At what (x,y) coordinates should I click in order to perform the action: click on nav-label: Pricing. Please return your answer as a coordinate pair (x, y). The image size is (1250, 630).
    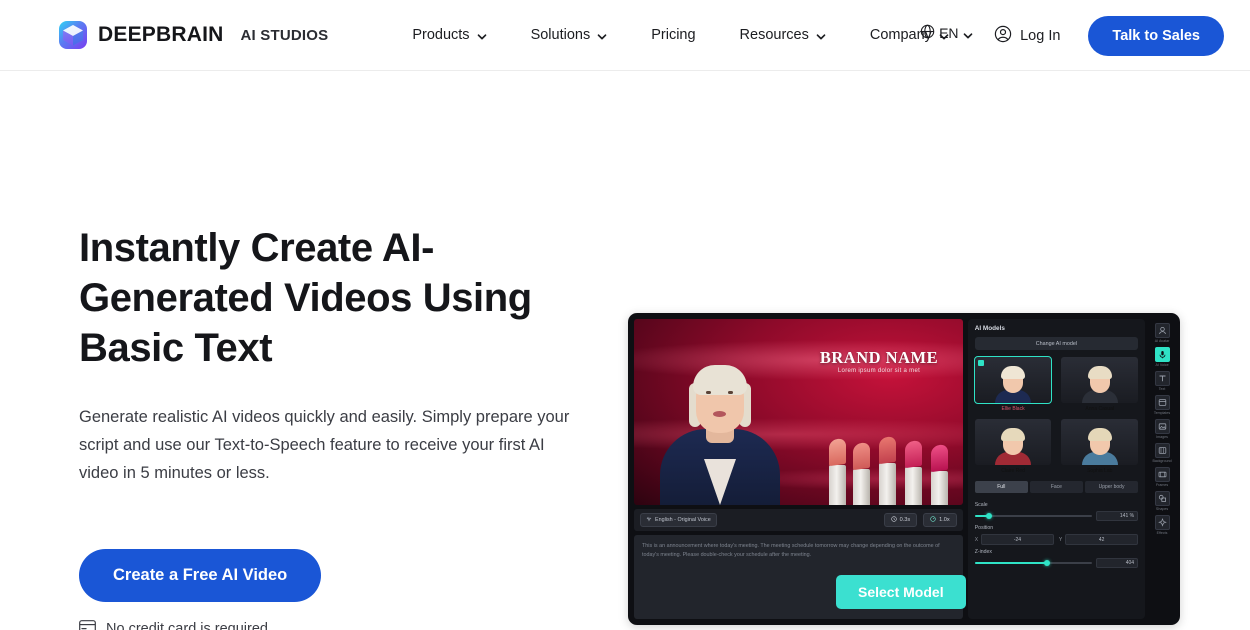
    Looking at the image, I should click on (673, 35).